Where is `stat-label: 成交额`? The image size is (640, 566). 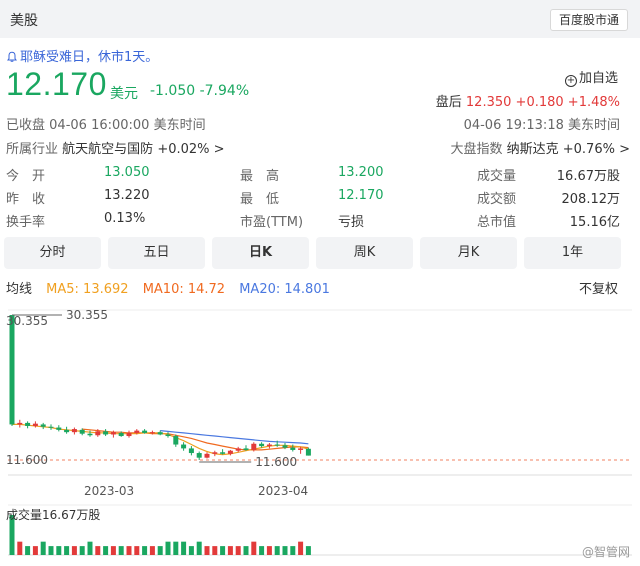 stat-label: 成交额 is located at coordinates (497, 199).